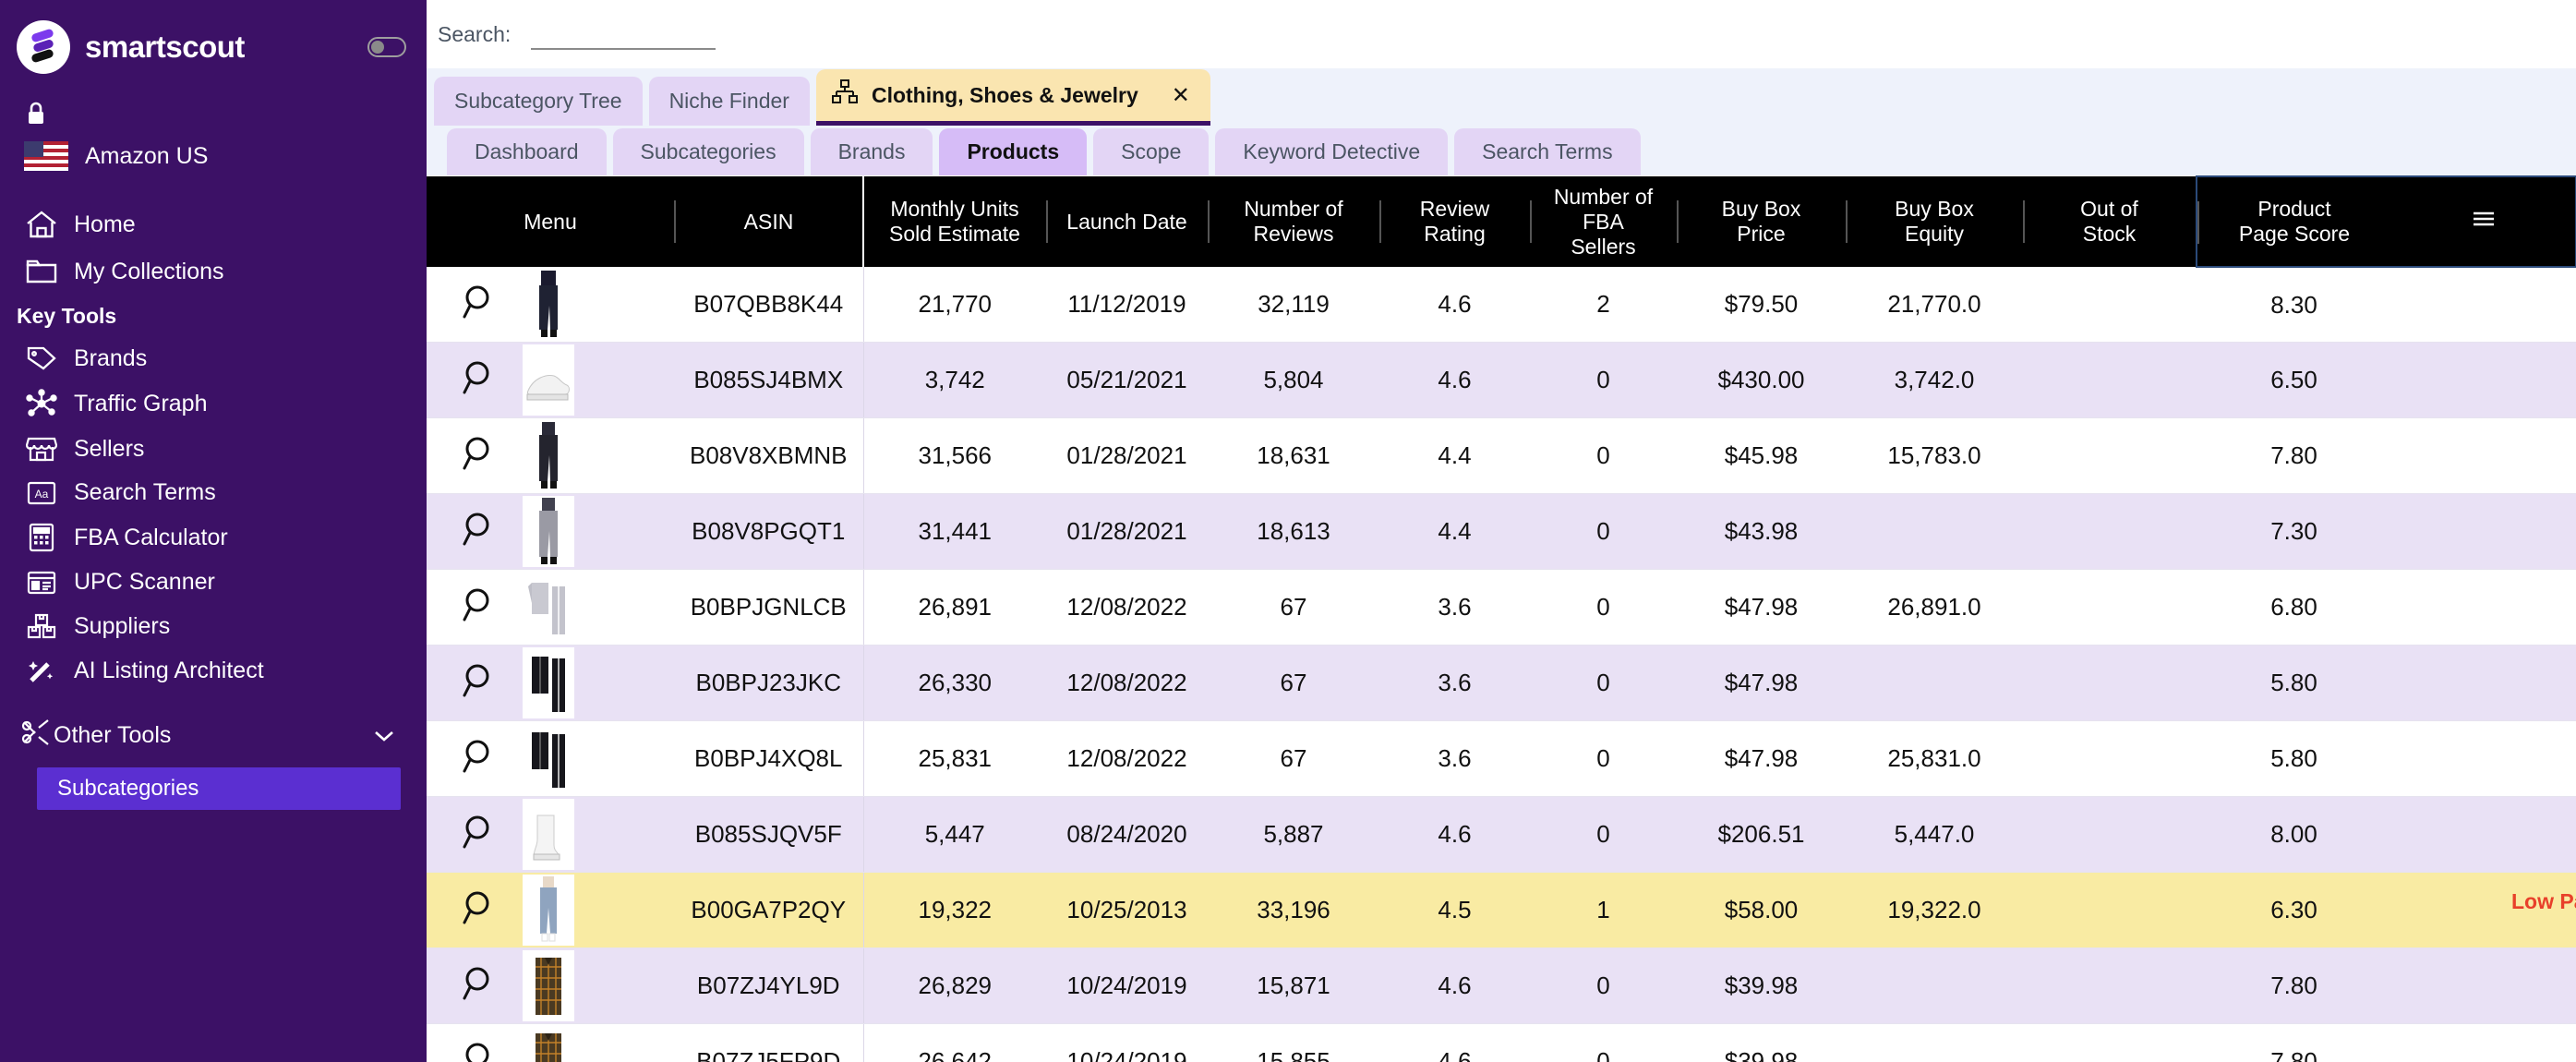 The width and height of the screenshot is (2576, 1062). What do you see at coordinates (954, 221) in the screenshot?
I see `column-header-monthly-units-sold-estimate: Monthly Units Sold Estimate` at bounding box center [954, 221].